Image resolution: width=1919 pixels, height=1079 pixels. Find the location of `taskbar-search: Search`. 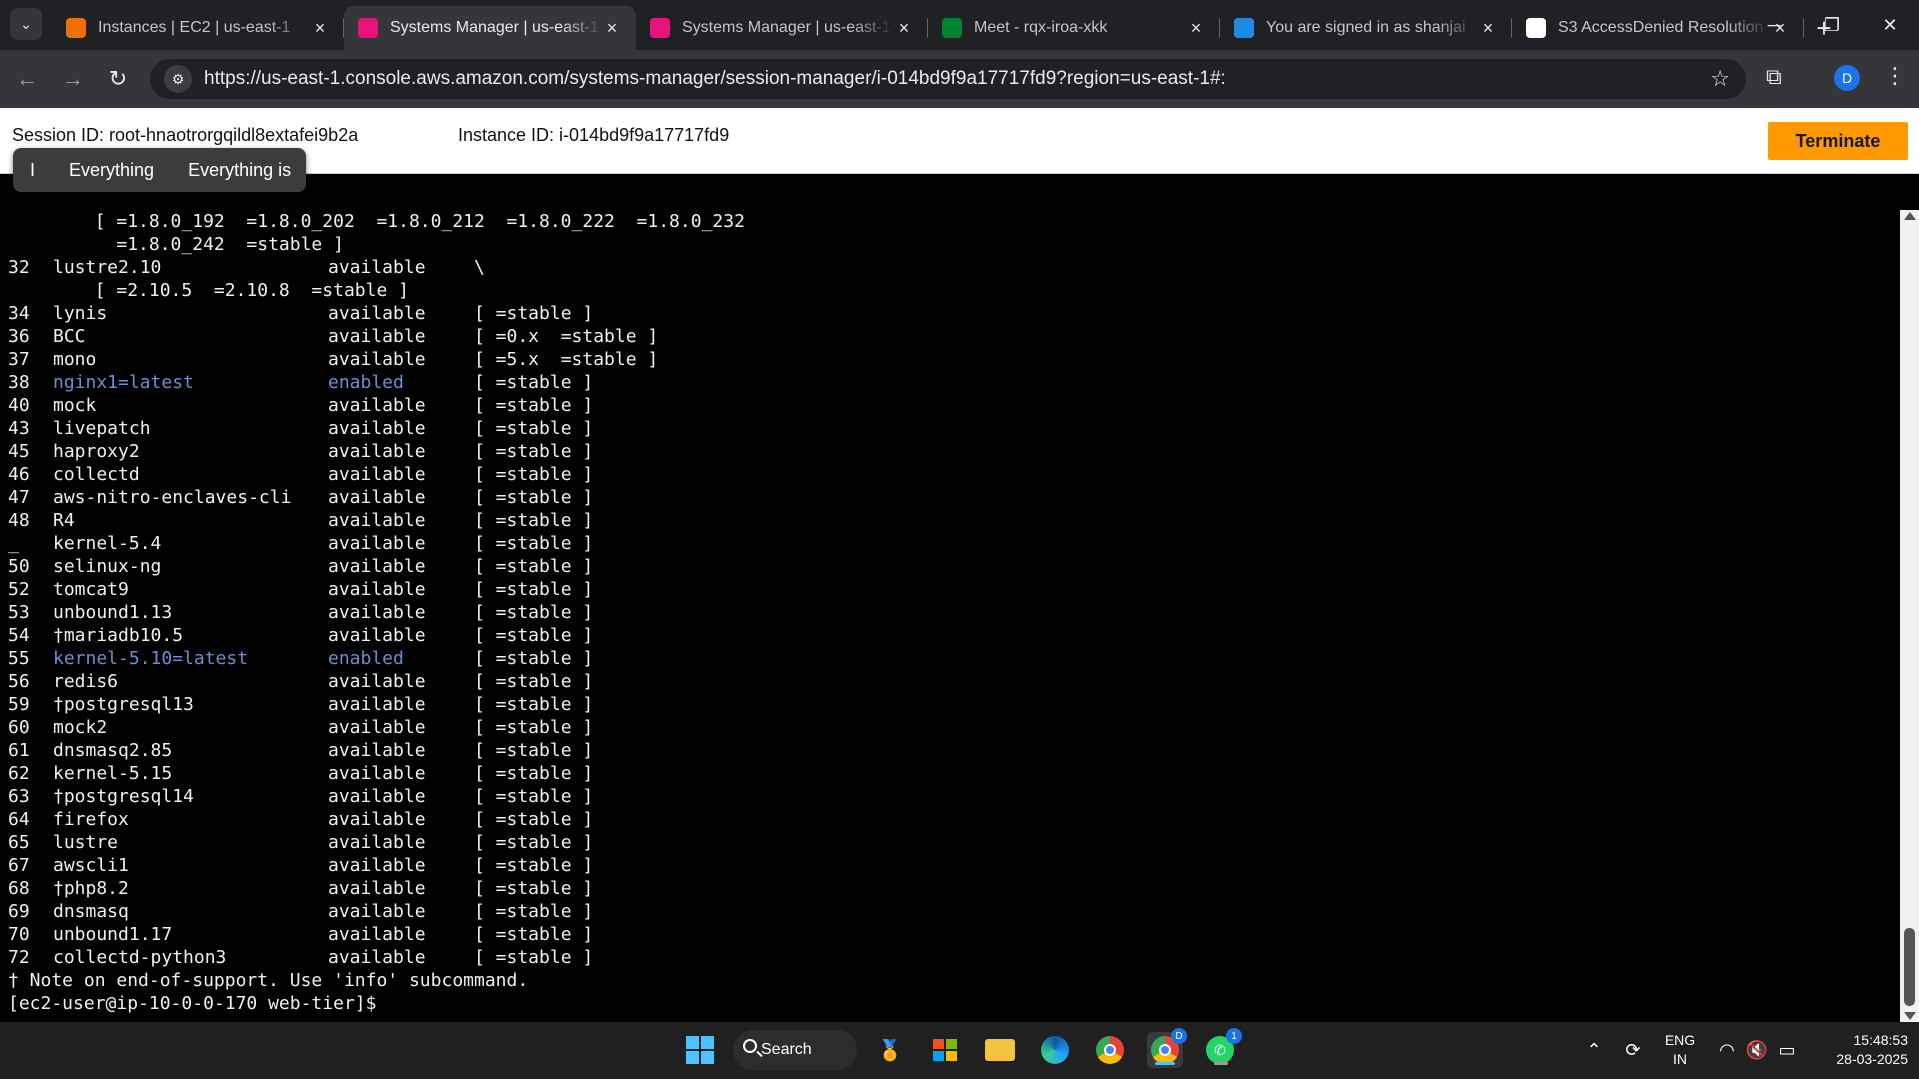

taskbar-search: Search is located at coordinates (795, 1050).